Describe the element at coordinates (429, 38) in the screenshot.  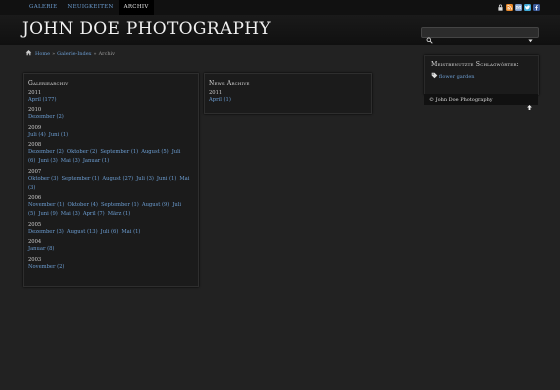
I see `search-icon` at that location.